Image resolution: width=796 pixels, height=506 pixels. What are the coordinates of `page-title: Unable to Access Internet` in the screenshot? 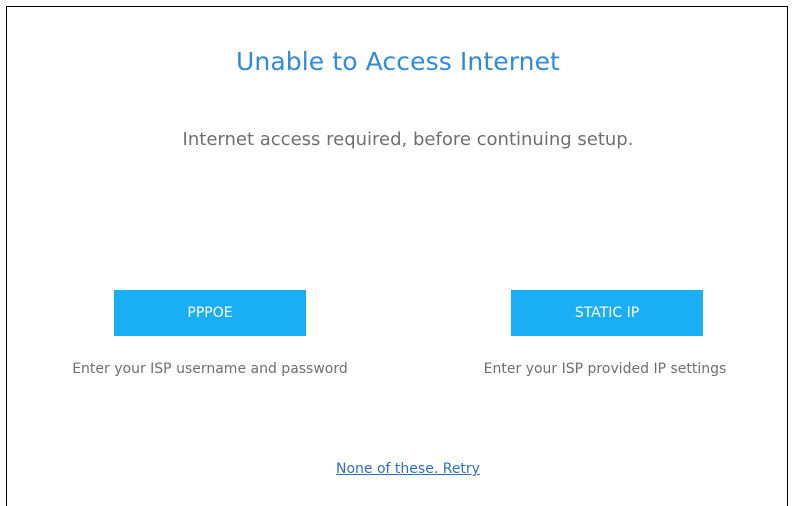 It's located at (398, 61).